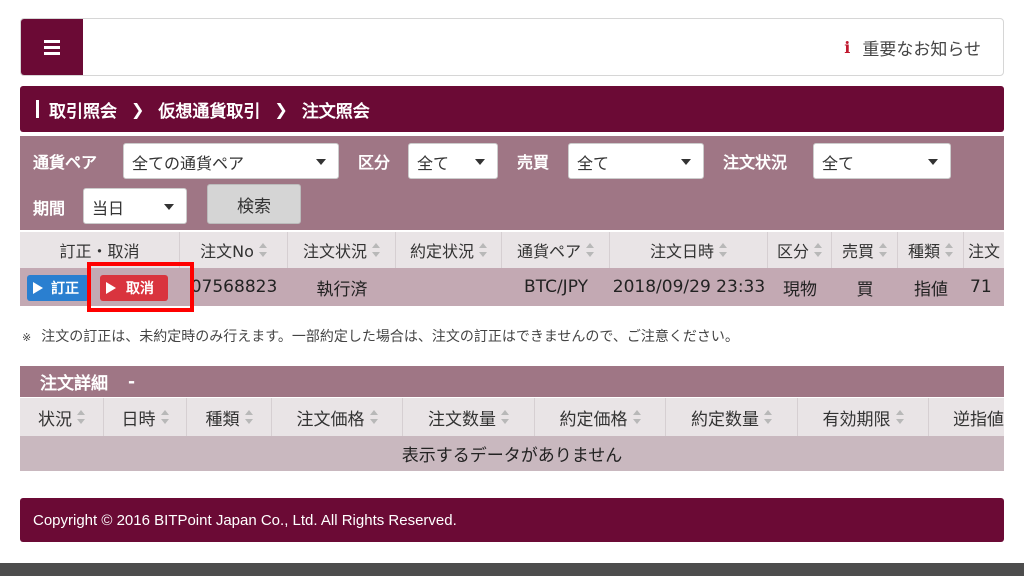 The image size is (1024, 576). Describe the element at coordinates (52, 47) in the screenshot. I see `hamburger-menu-icon` at that location.